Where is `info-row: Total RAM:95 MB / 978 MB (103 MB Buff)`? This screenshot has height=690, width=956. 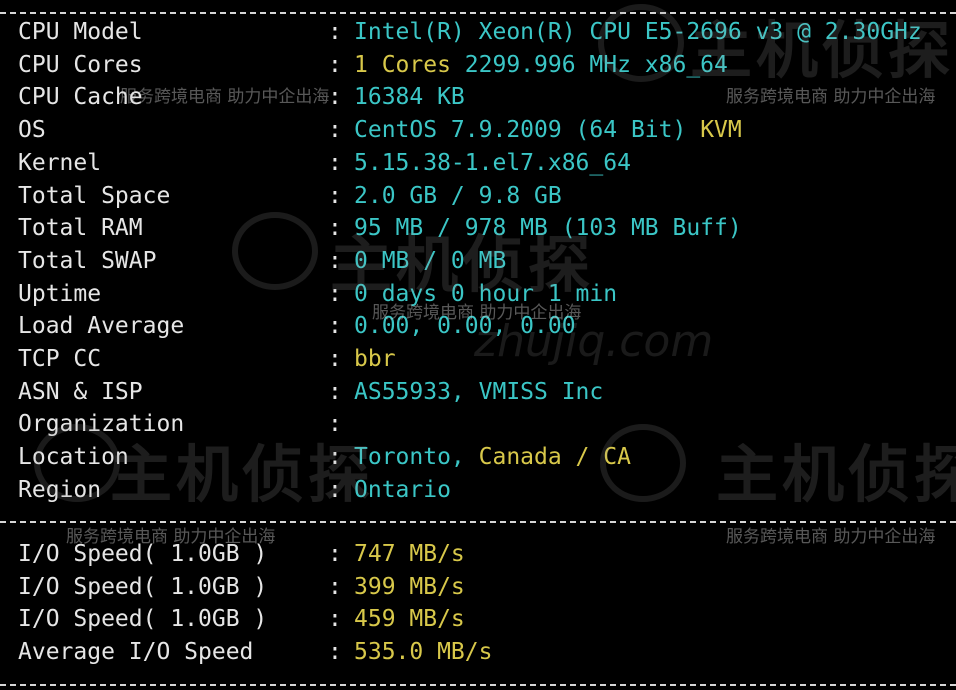 info-row: Total RAM:95 MB / 978 MB (103 MB Buff) is located at coordinates (478, 228).